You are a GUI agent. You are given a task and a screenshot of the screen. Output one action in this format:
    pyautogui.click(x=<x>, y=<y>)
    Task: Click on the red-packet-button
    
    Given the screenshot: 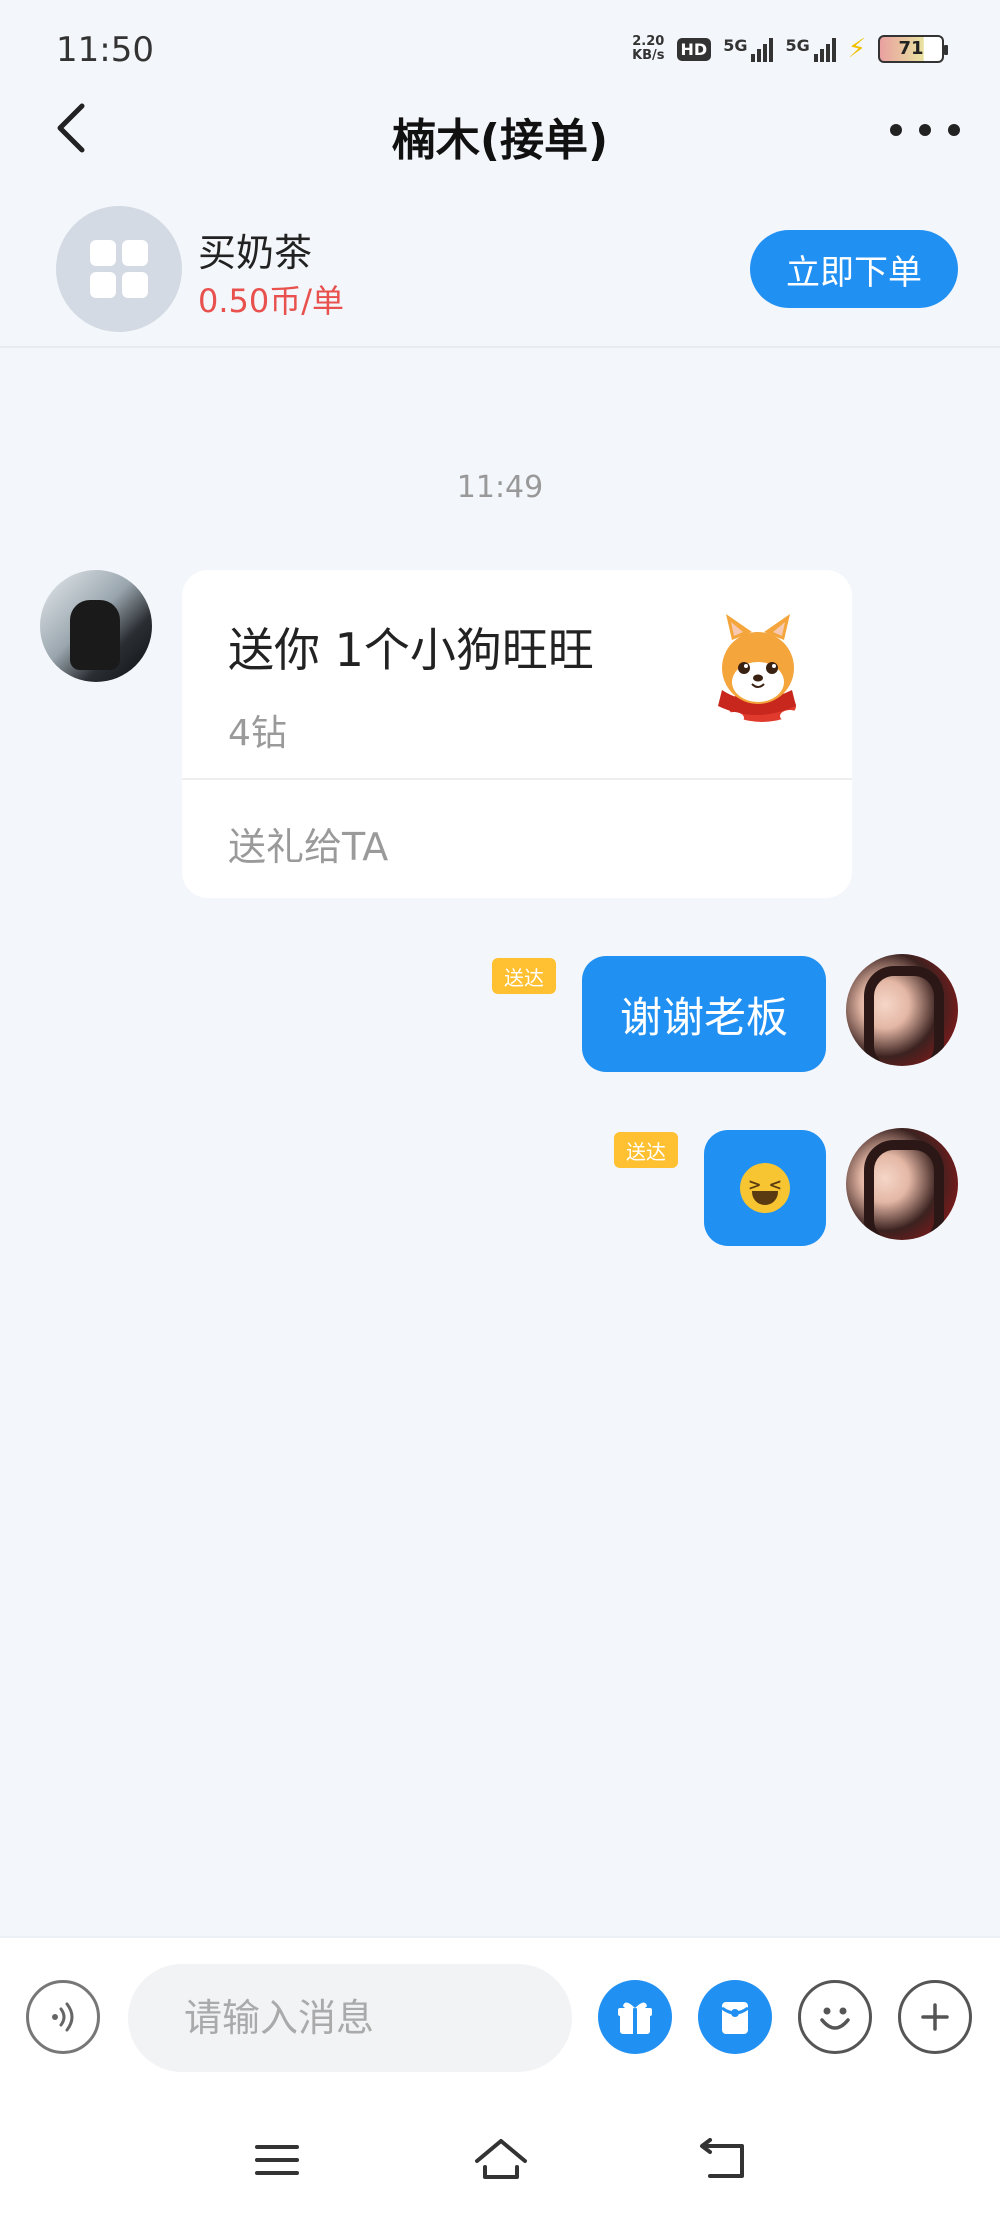 What is the action you would take?
    pyautogui.click(x=735, y=2017)
    